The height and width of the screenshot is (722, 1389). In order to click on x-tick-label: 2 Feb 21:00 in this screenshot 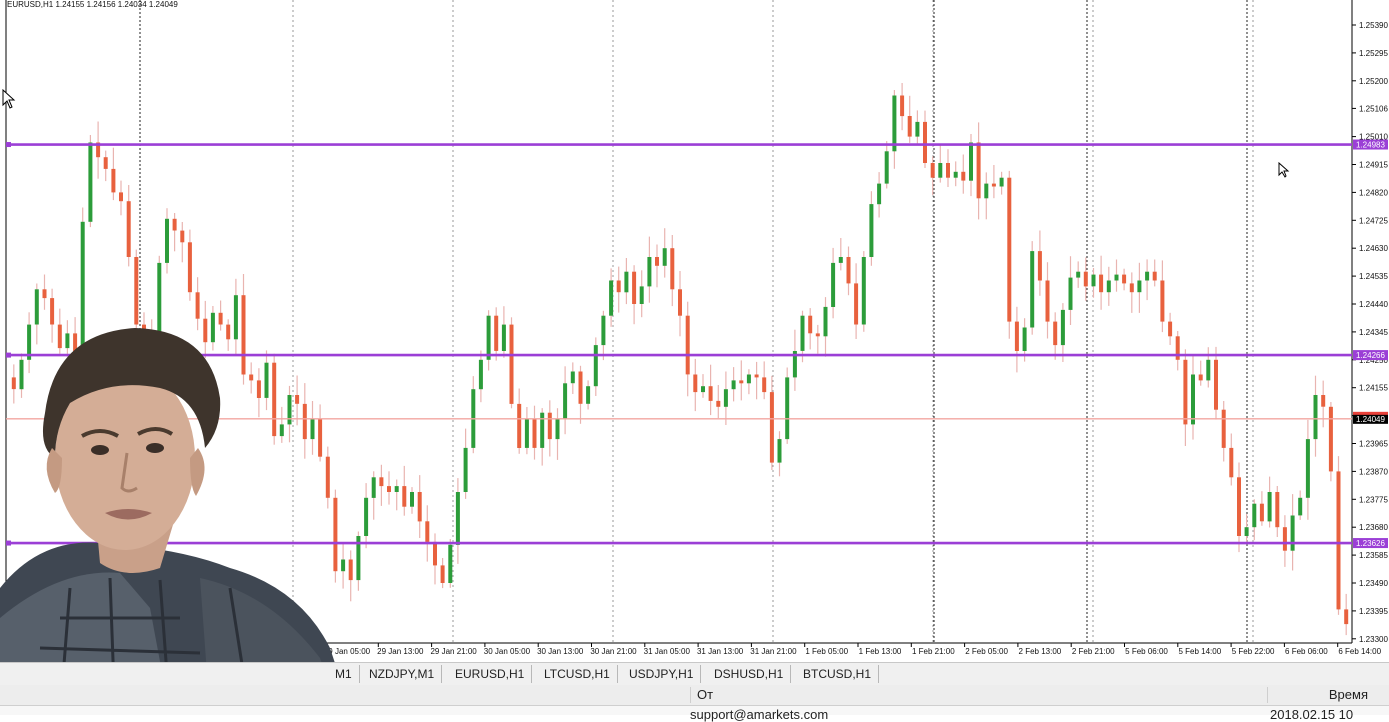, I will do `click(1093, 651)`.